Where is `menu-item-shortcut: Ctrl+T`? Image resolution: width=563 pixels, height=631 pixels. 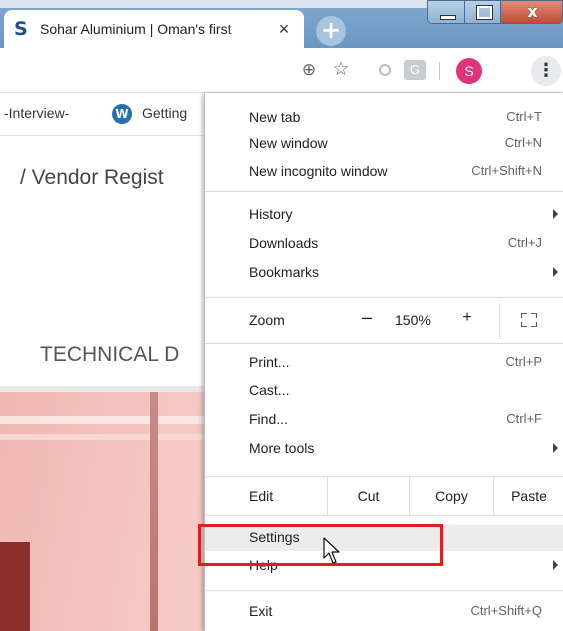 menu-item-shortcut: Ctrl+T is located at coordinates (524, 116).